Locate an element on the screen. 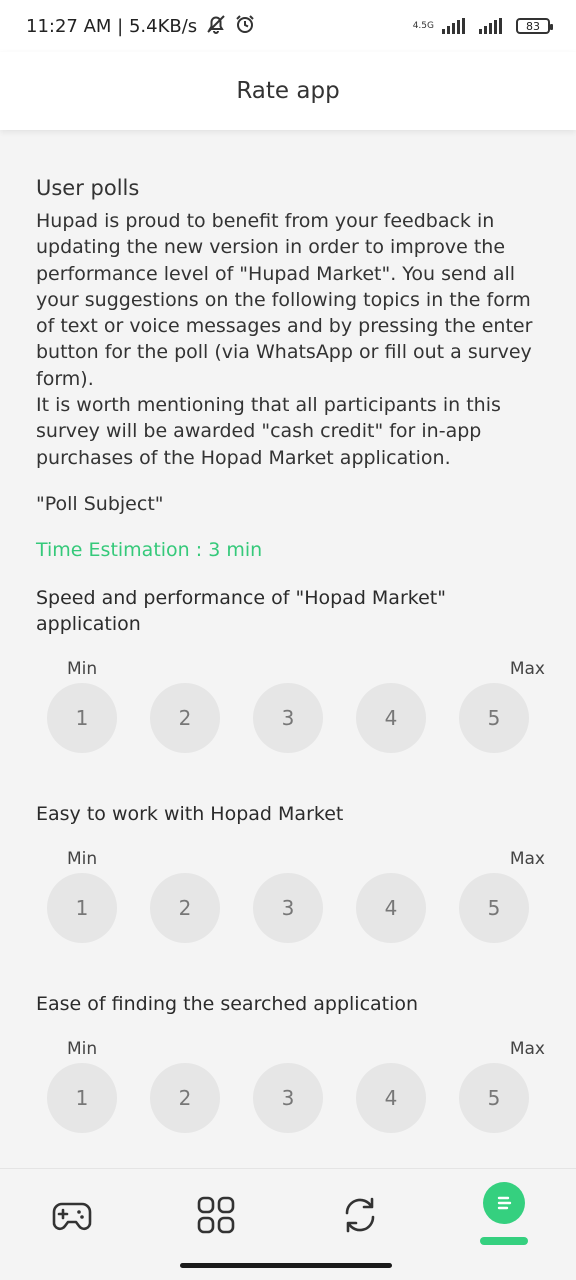 This screenshot has width=576, height=1280. poll-subject: "Poll Subject" is located at coordinates (100, 503).